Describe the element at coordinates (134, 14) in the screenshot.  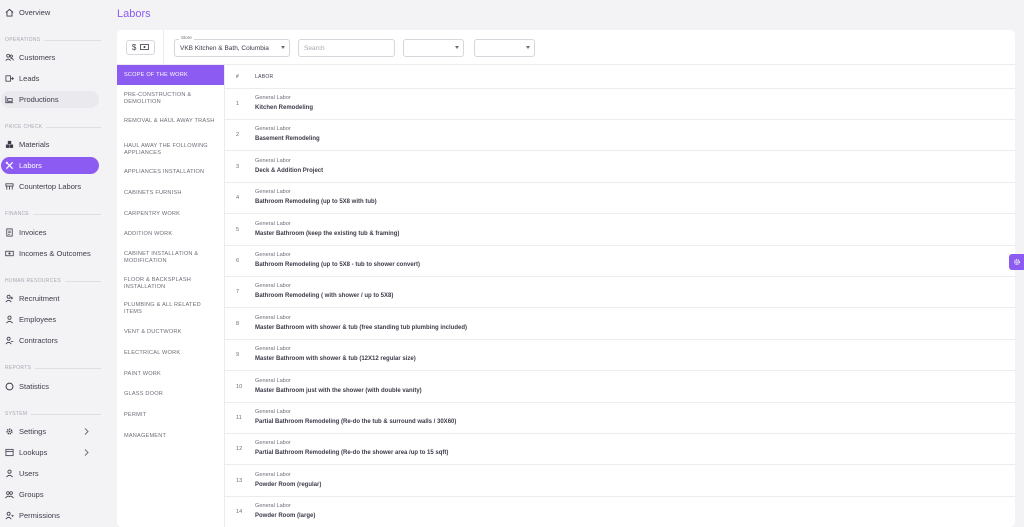
I see `page-title: Labors` at that location.